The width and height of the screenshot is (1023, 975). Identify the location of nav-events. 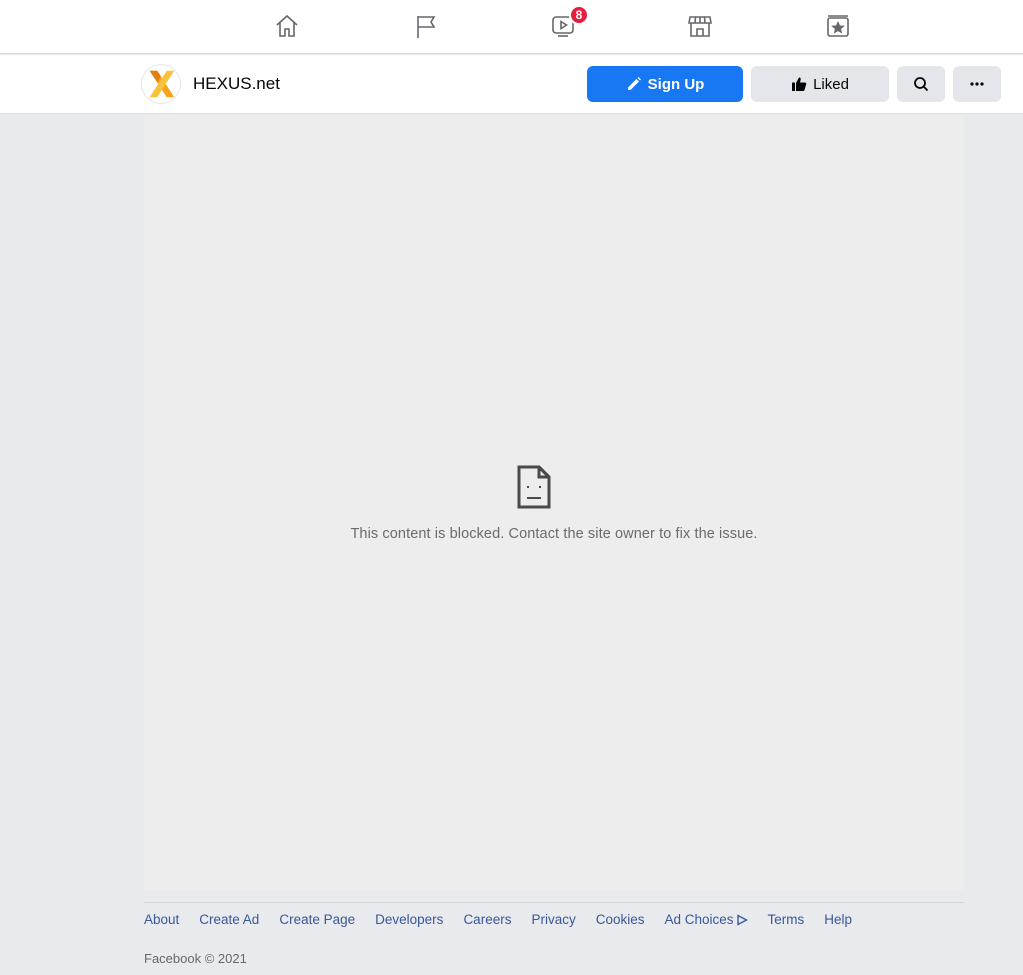
(838, 26).